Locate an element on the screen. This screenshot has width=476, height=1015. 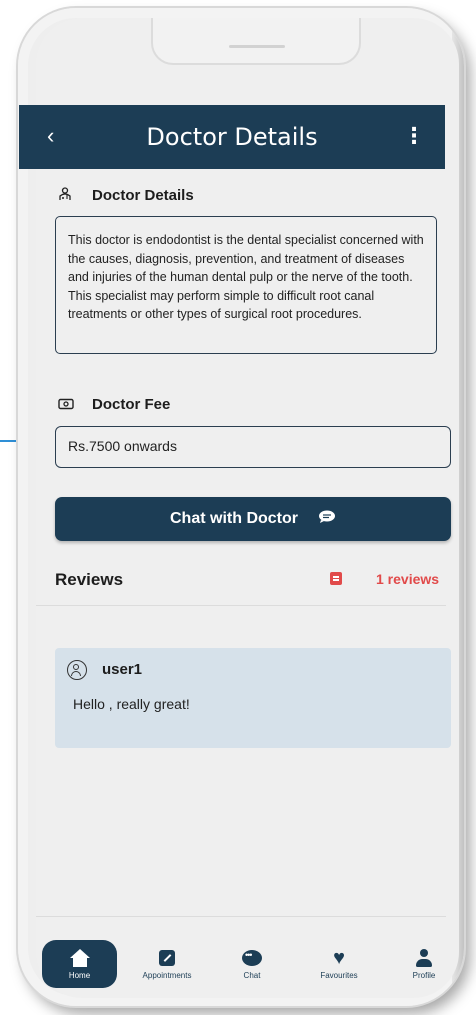
page-title: Doctor Details is located at coordinates (232, 137).